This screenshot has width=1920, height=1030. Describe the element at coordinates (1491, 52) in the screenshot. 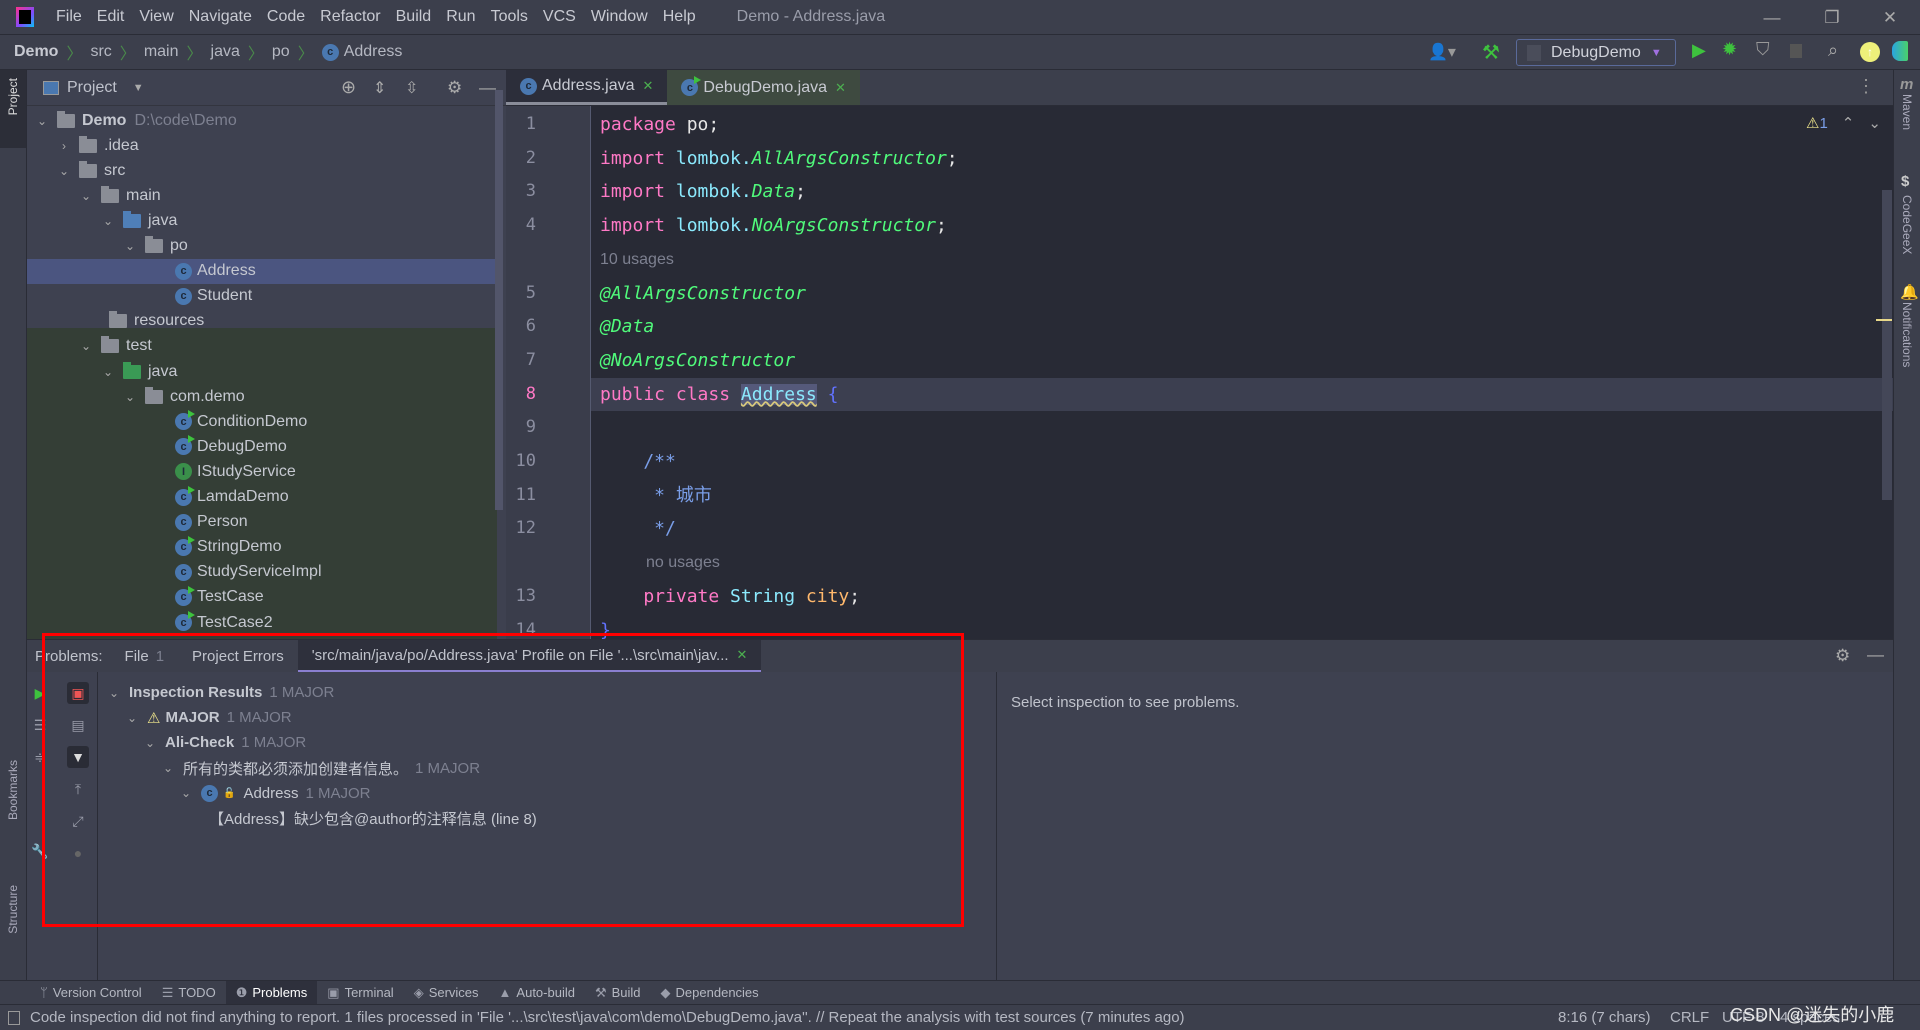

I see `build-hammer-icon: ⚒` at that location.